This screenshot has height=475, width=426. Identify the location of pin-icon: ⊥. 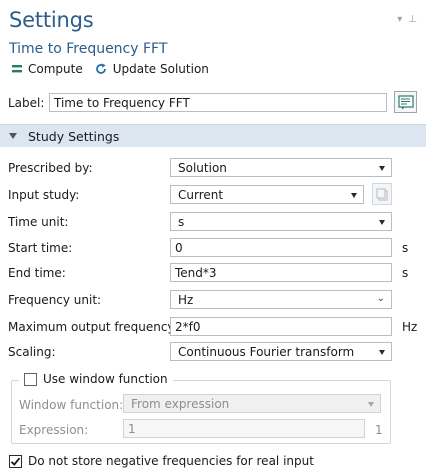
(412, 19).